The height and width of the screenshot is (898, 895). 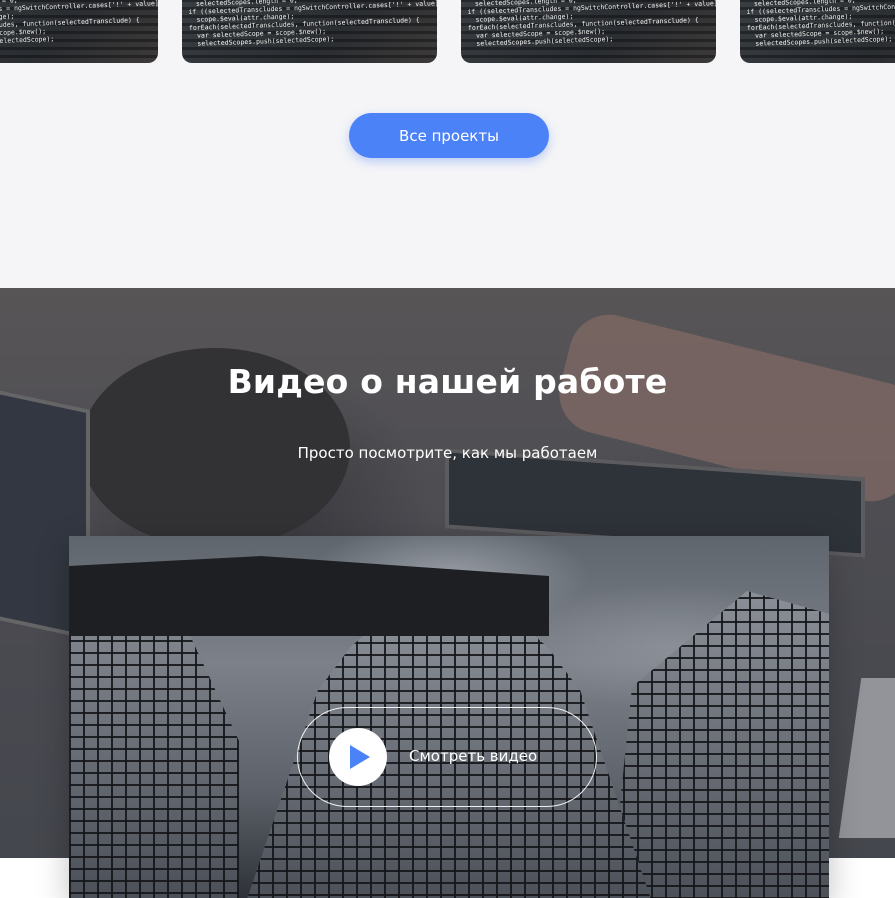 I want to click on video-section-subtitle: Просто посмотрите, как мы работаем, so click(x=447, y=453).